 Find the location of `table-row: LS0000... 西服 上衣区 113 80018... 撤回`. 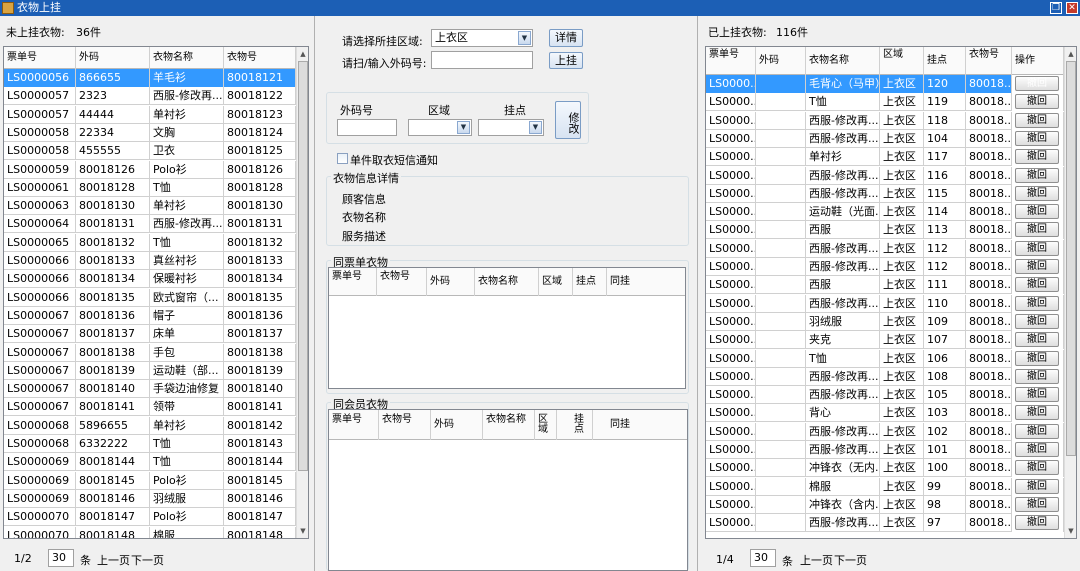

table-row: LS0000... 西服 上衣区 113 80018... 撤回 is located at coordinates (885, 230).